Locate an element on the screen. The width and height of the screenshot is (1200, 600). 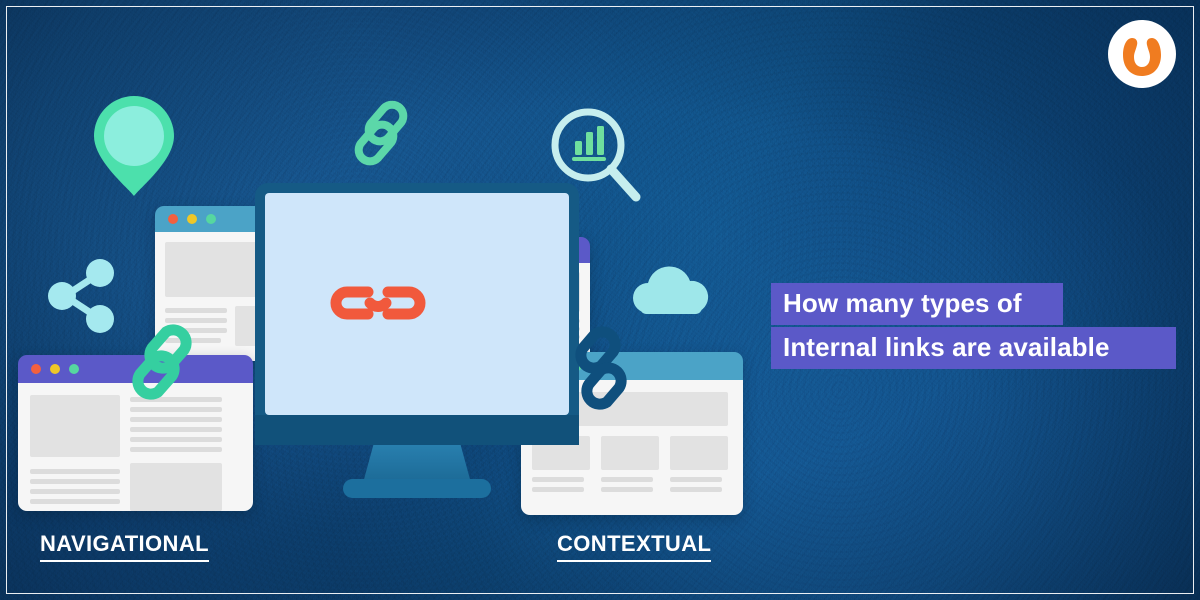
location-pin-icon is located at coordinates (134, 148).